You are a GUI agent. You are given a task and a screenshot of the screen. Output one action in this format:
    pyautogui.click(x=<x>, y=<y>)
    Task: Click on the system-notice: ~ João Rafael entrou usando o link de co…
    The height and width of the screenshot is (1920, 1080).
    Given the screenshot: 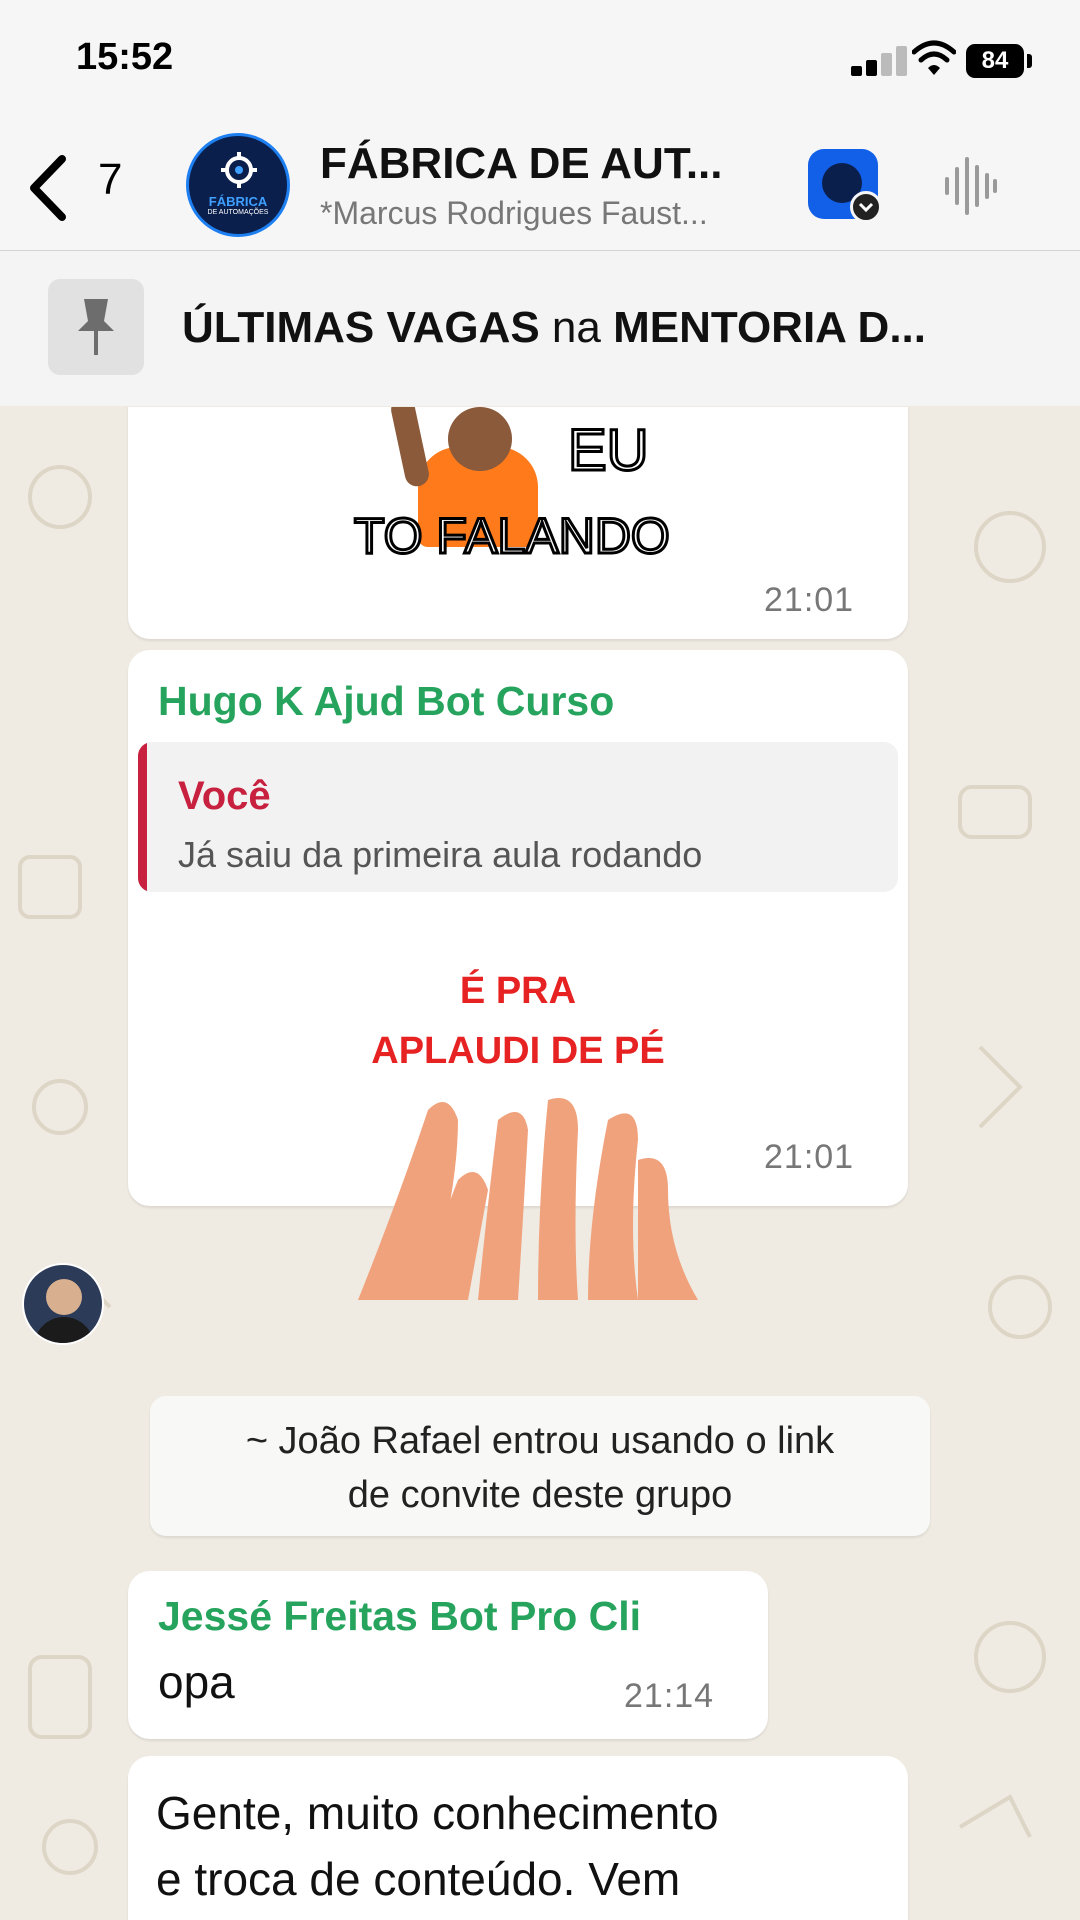 What is the action you would take?
    pyautogui.click(x=540, y=1466)
    